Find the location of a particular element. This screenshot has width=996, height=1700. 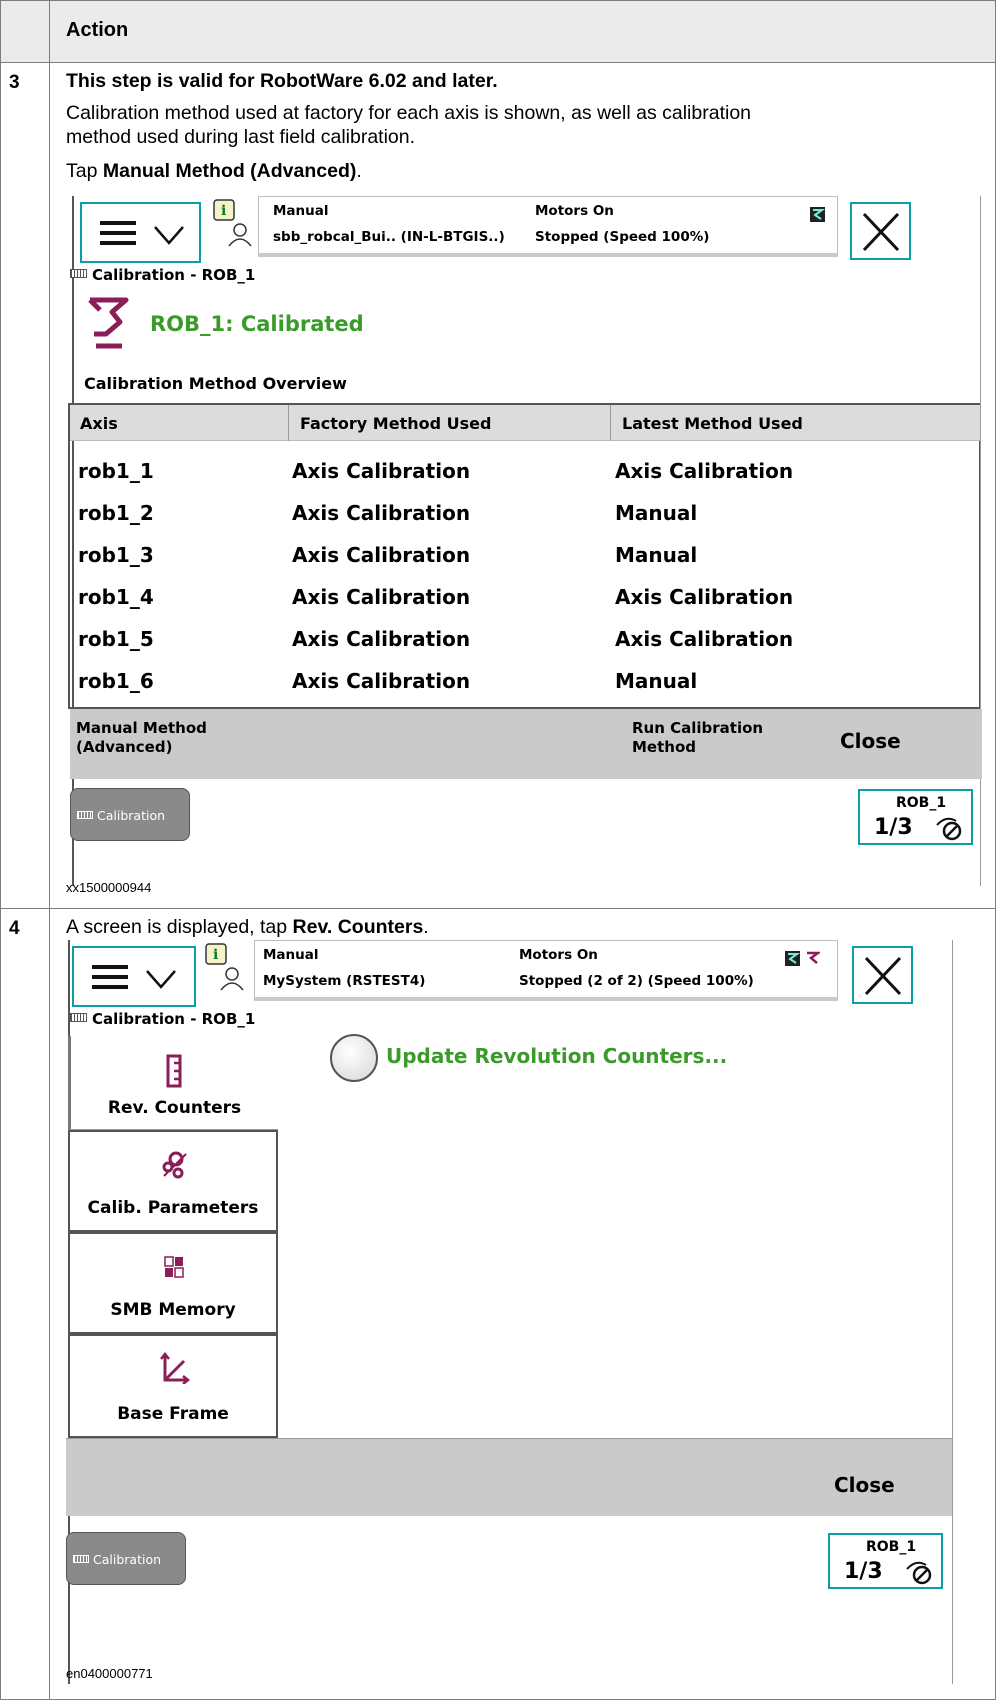

manual-method-button: Manual Method (Advanced) is located at coordinates (141, 738).